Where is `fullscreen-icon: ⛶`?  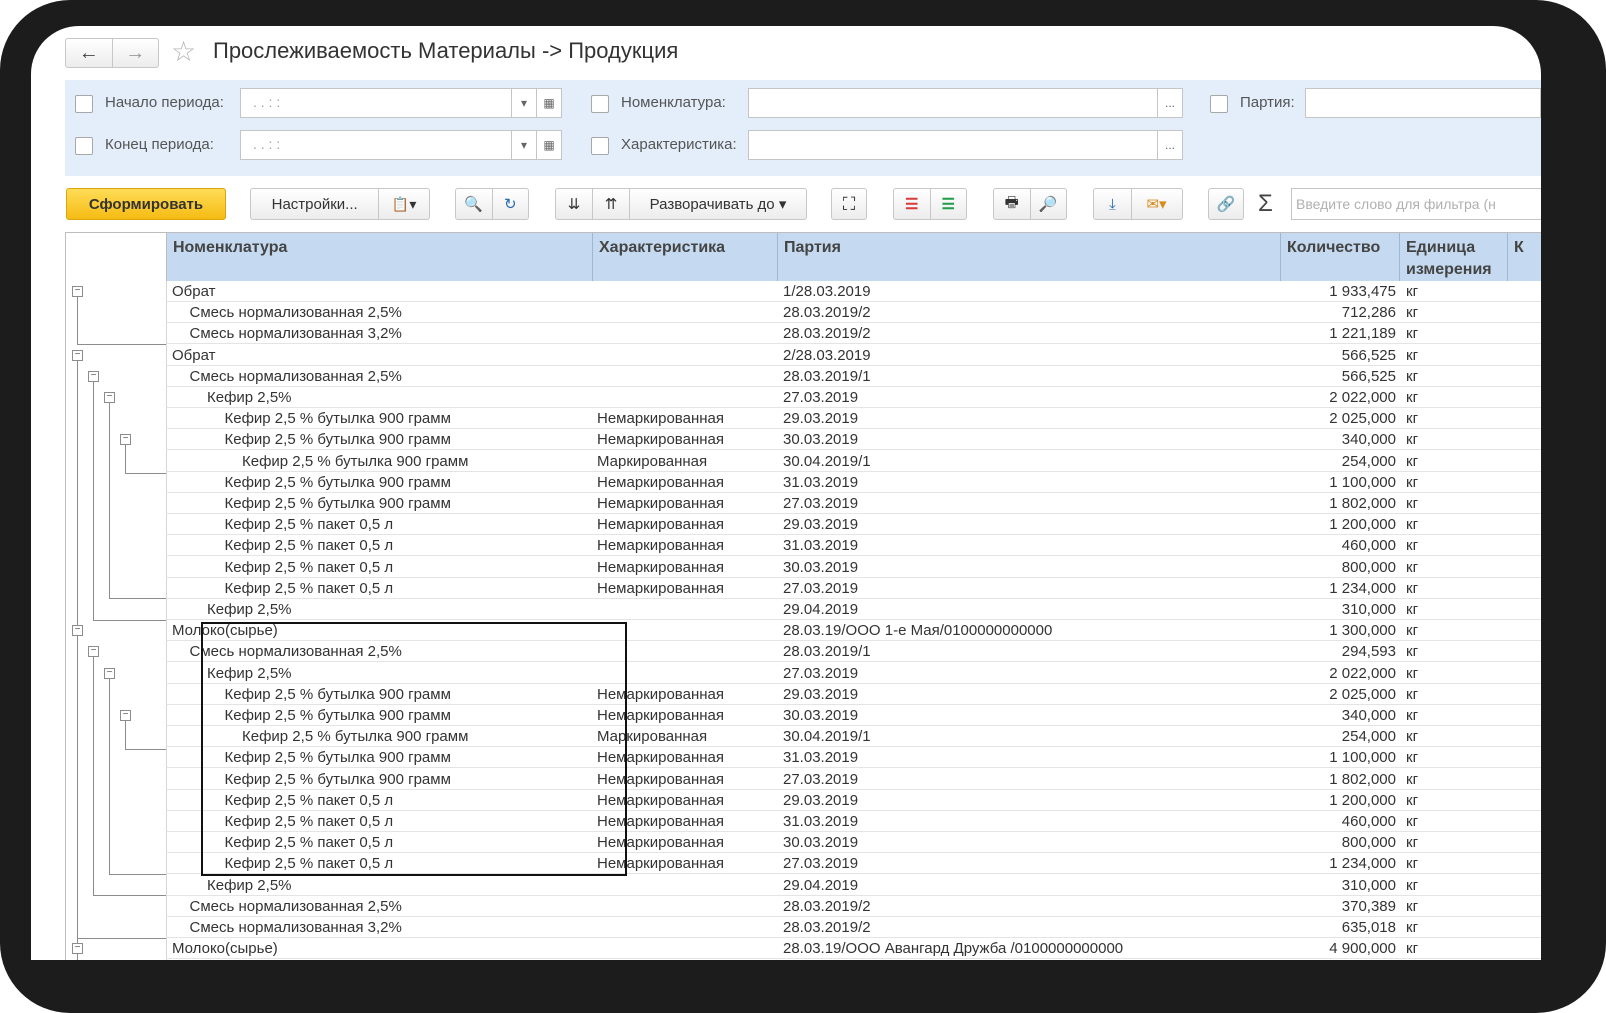 fullscreen-icon: ⛶ is located at coordinates (849, 204).